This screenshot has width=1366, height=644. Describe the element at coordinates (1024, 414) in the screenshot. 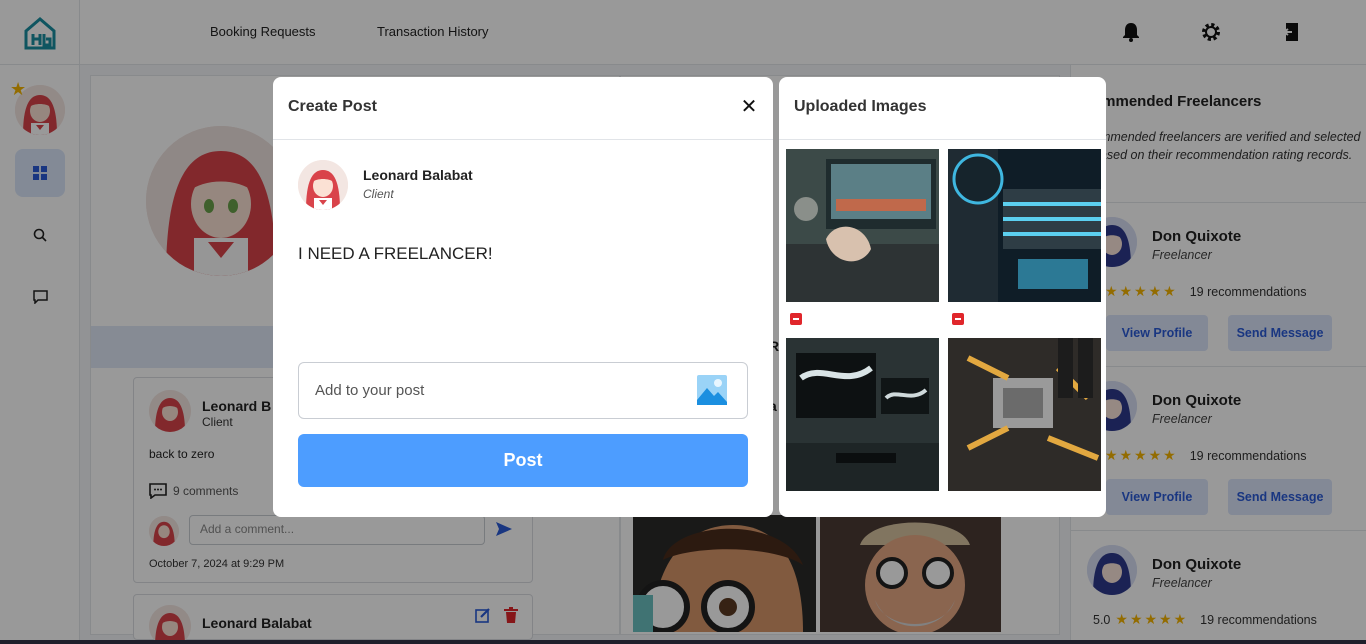

I see `uploaded-image-motherboard` at that location.